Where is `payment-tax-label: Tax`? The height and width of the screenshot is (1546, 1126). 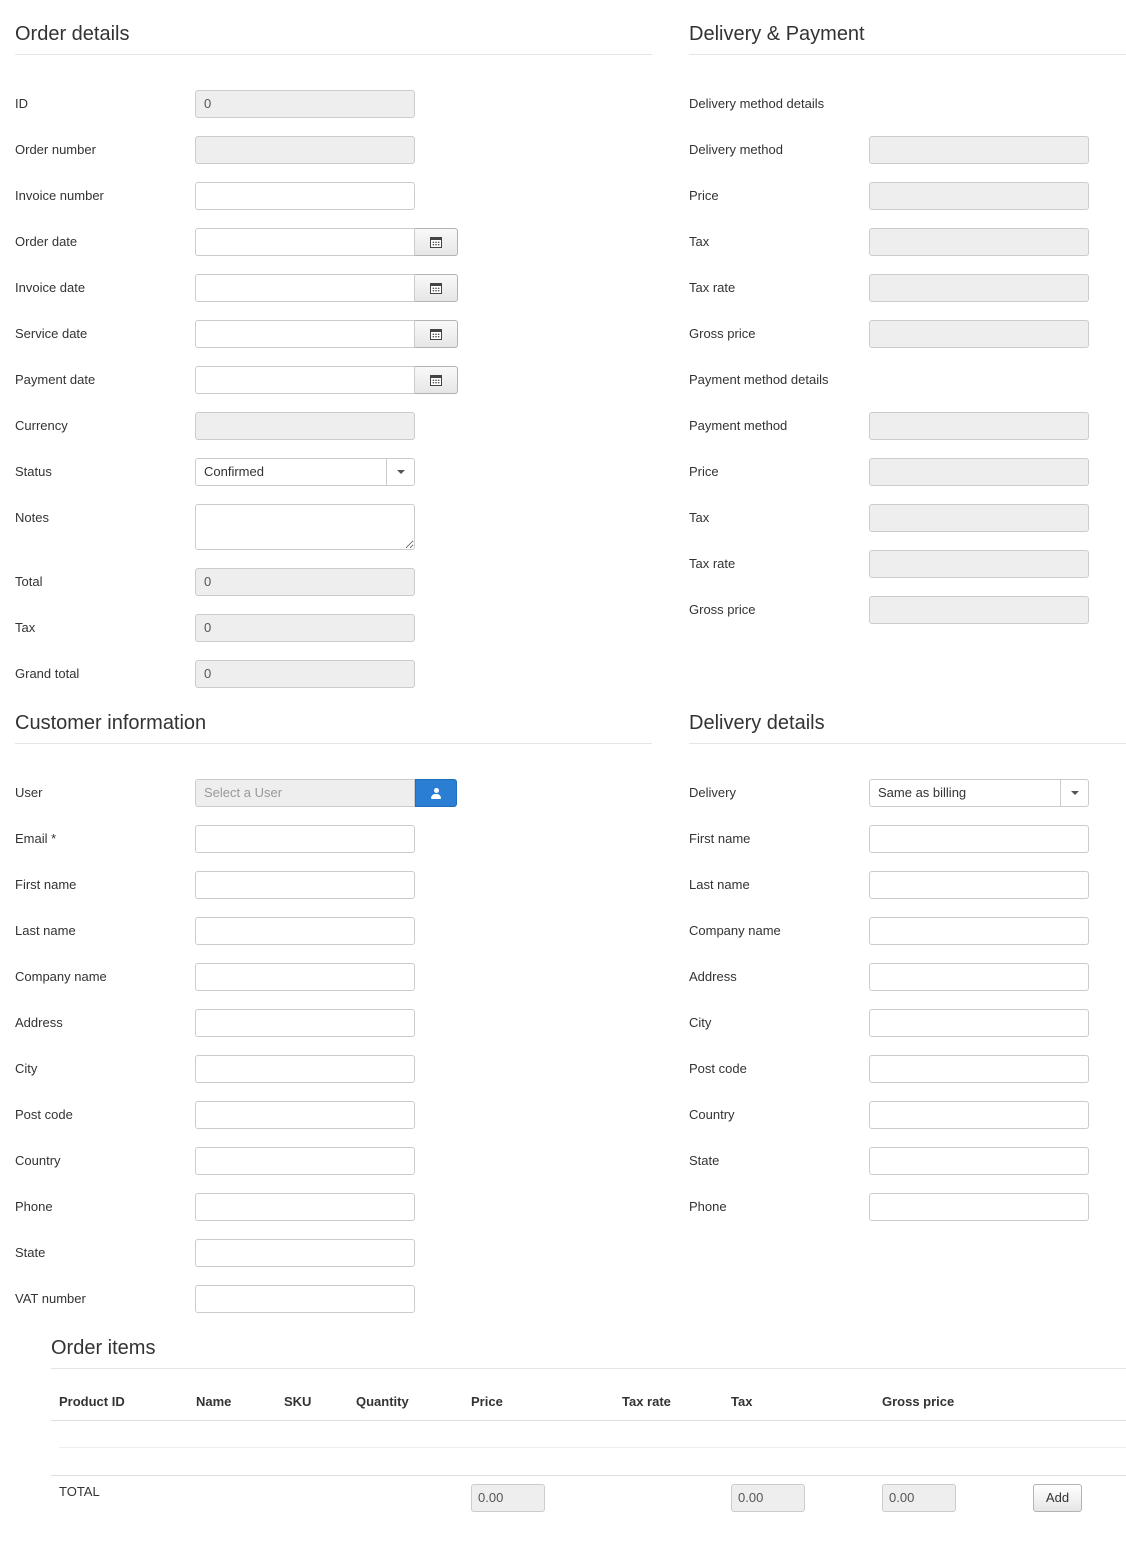
payment-tax-label: Tax is located at coordinates (699, 517).